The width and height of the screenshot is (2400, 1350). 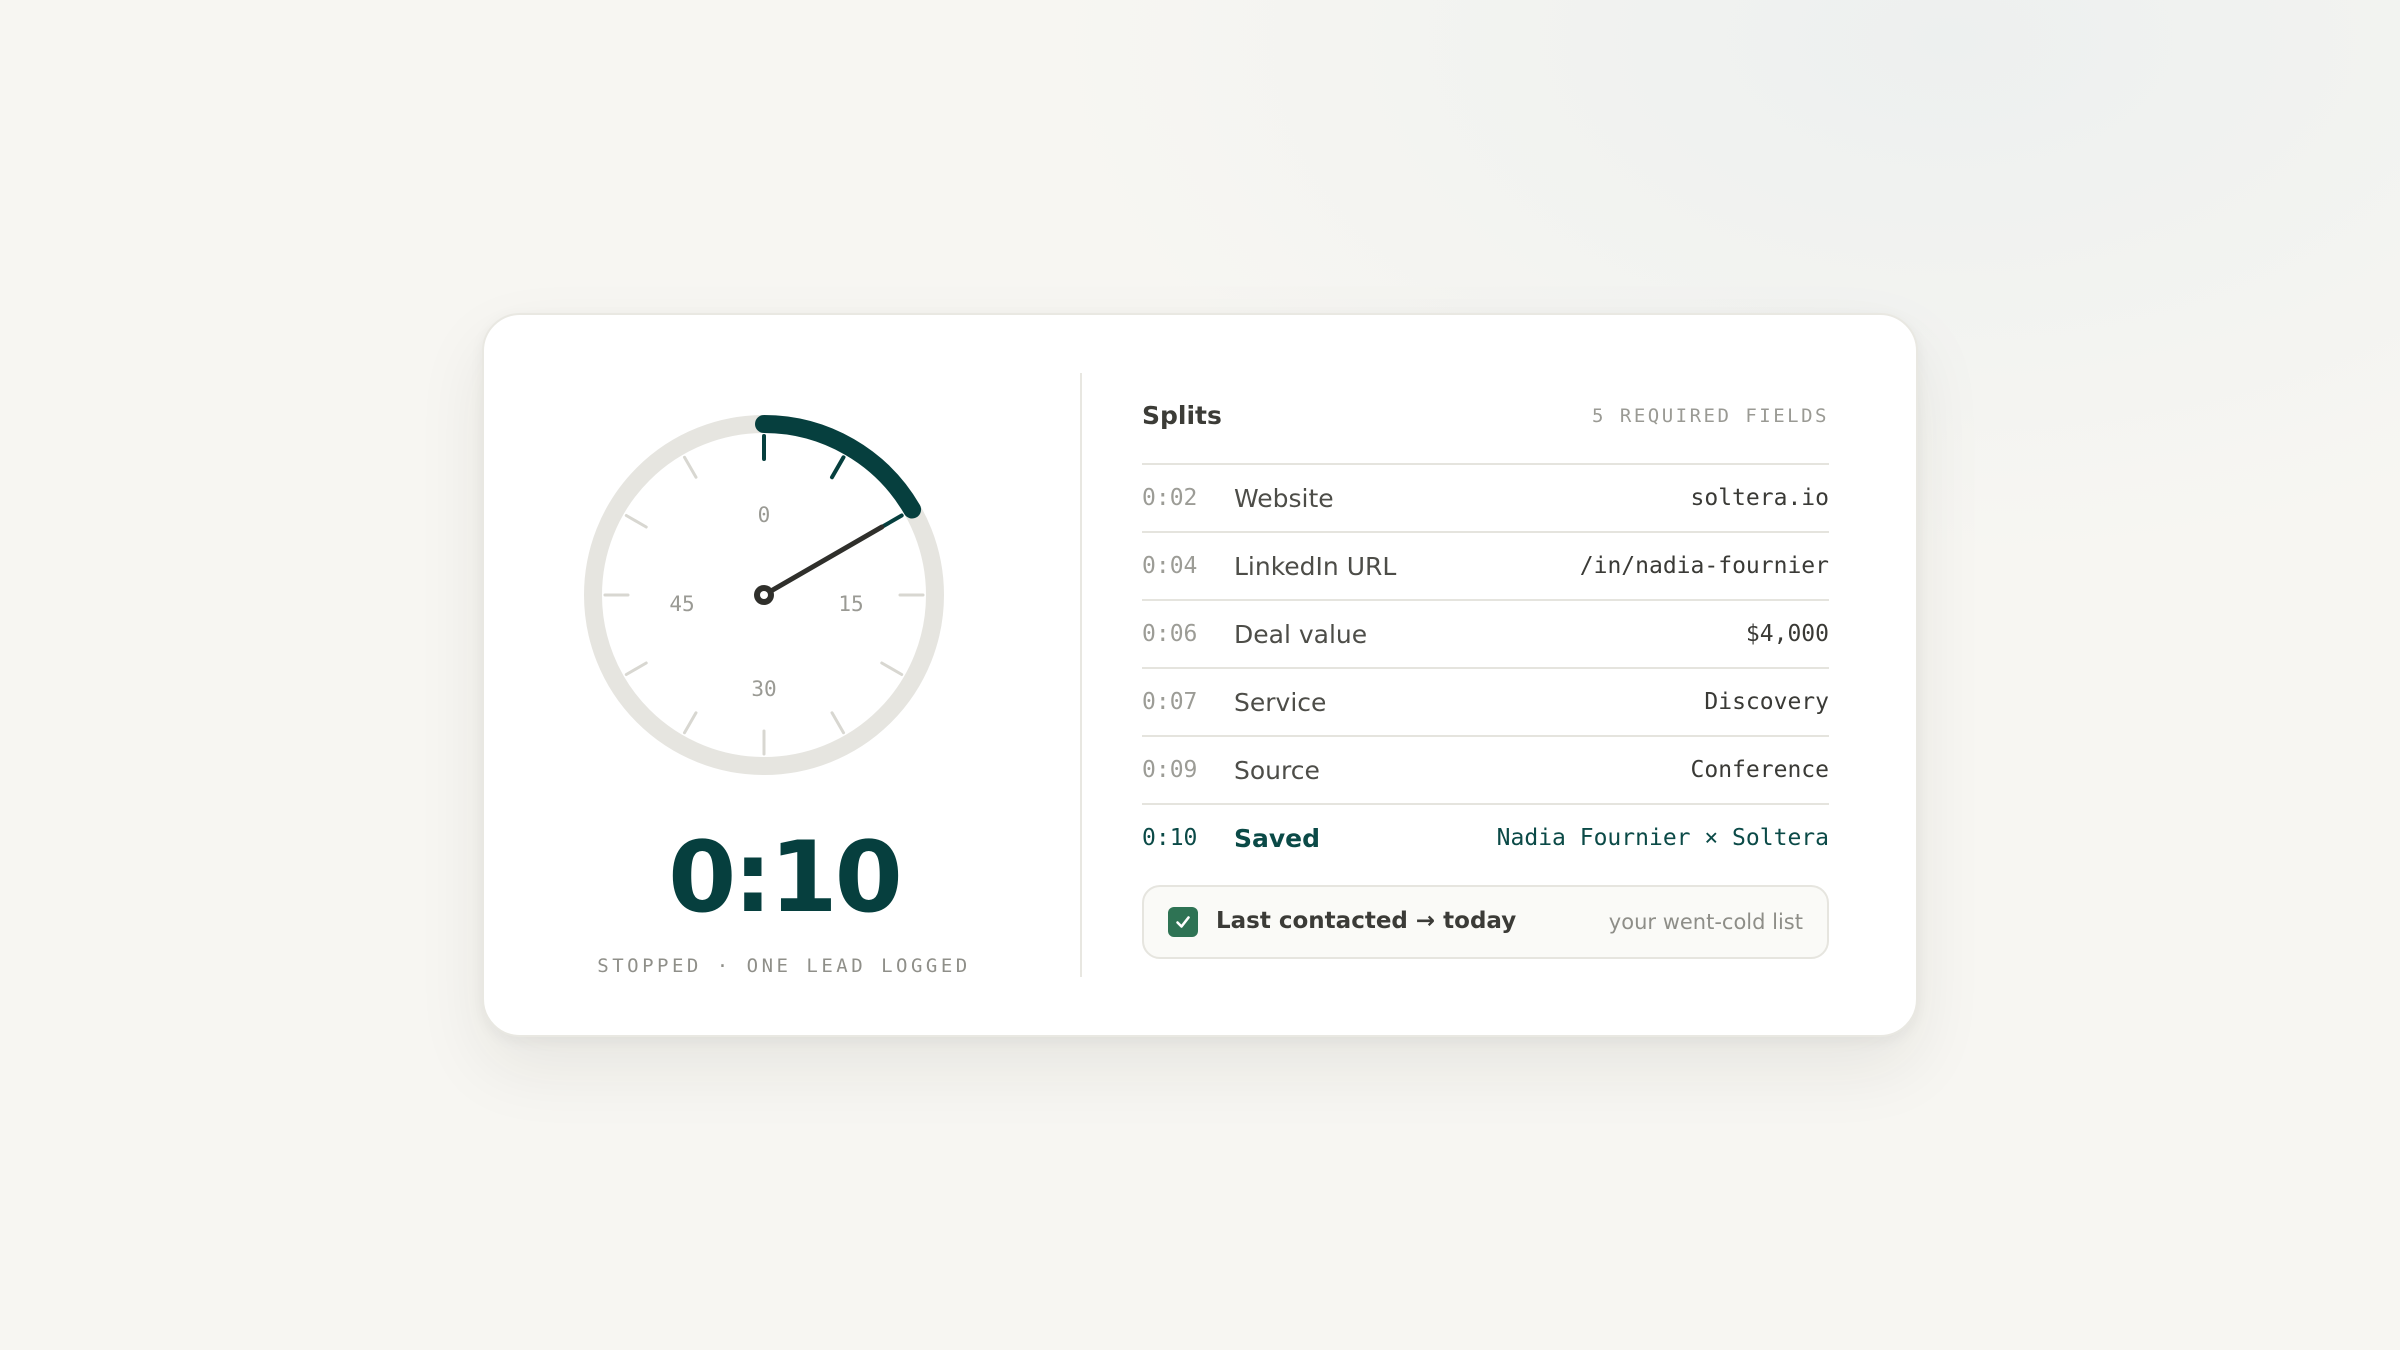 I want to click on split-row-deal-value: 0:06 Deal value $4,000, so click(x=1485, y=635).